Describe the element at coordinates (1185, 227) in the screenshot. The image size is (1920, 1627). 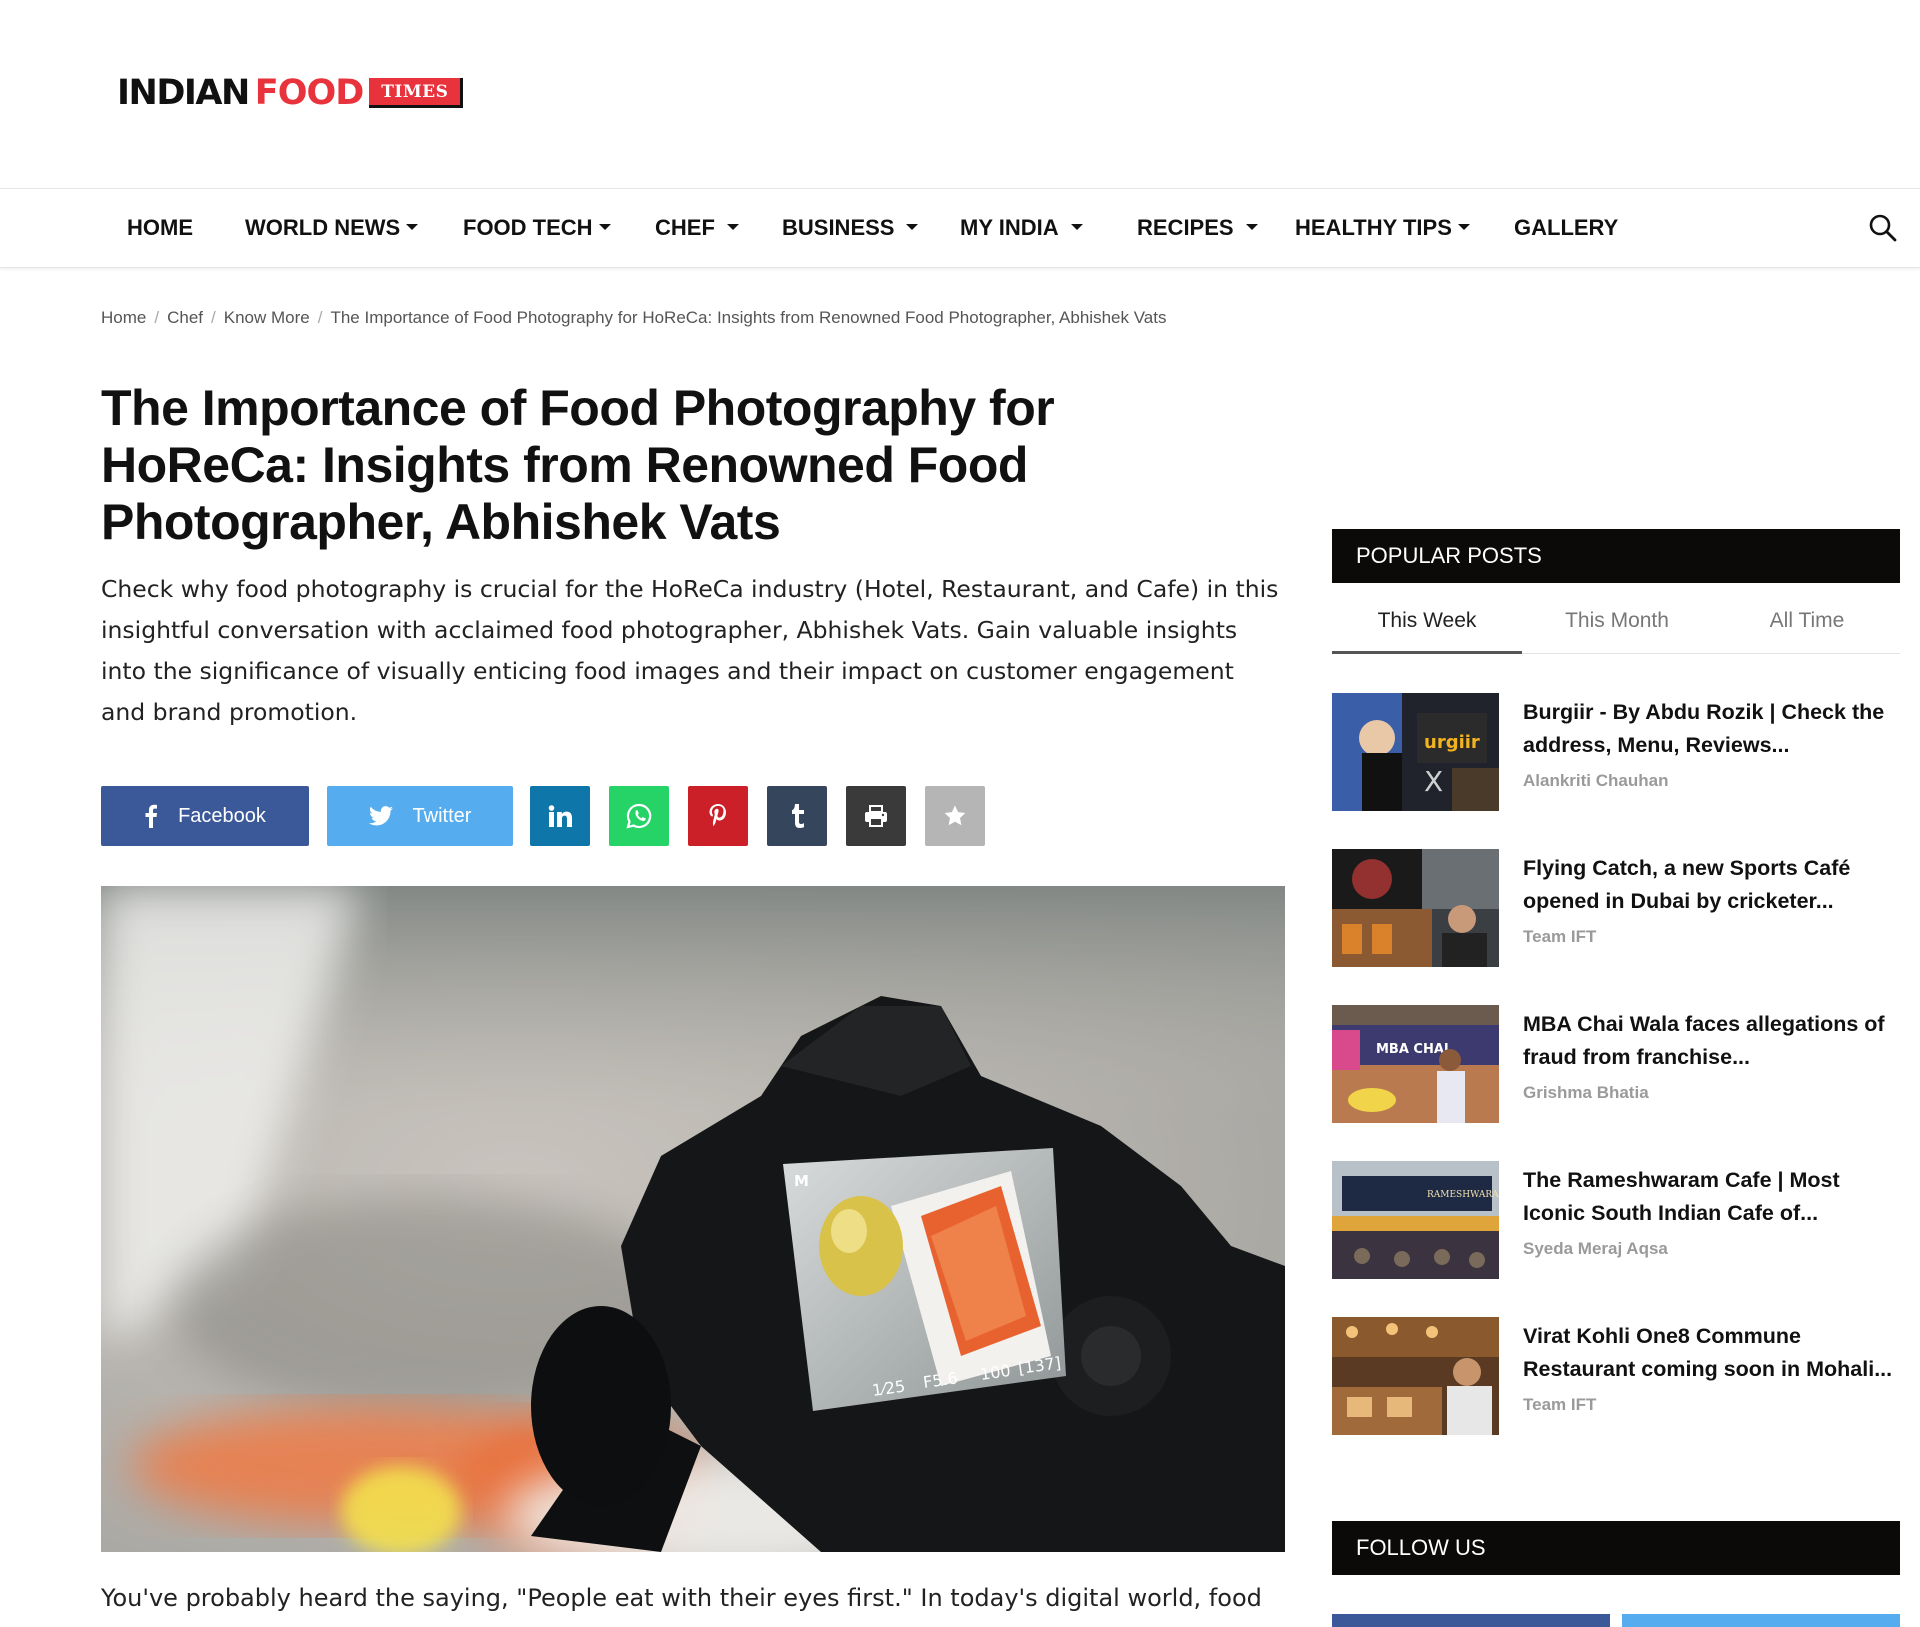
I see `nav-label: RECIPES` at that location.